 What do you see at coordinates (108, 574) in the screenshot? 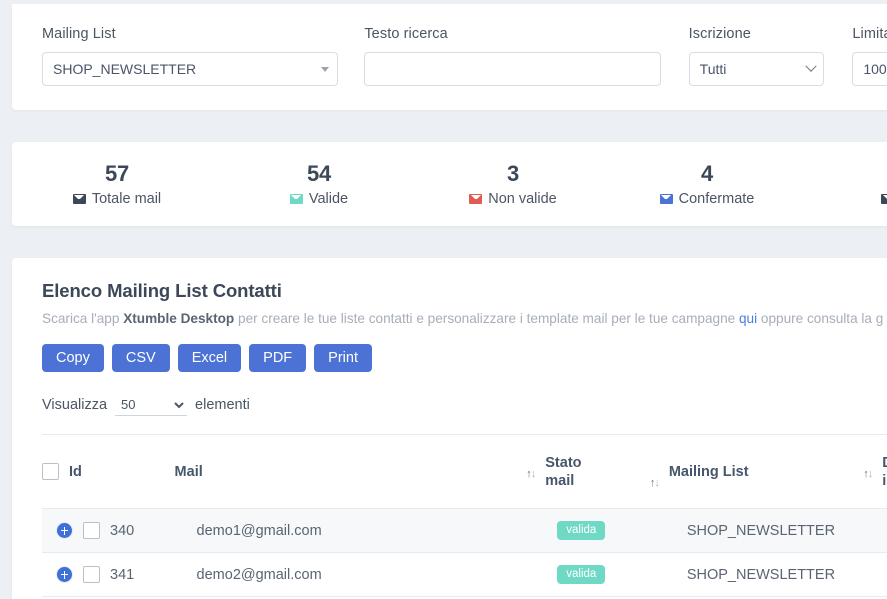
I see `cell-id: 341` at bounding box center [108, 574].